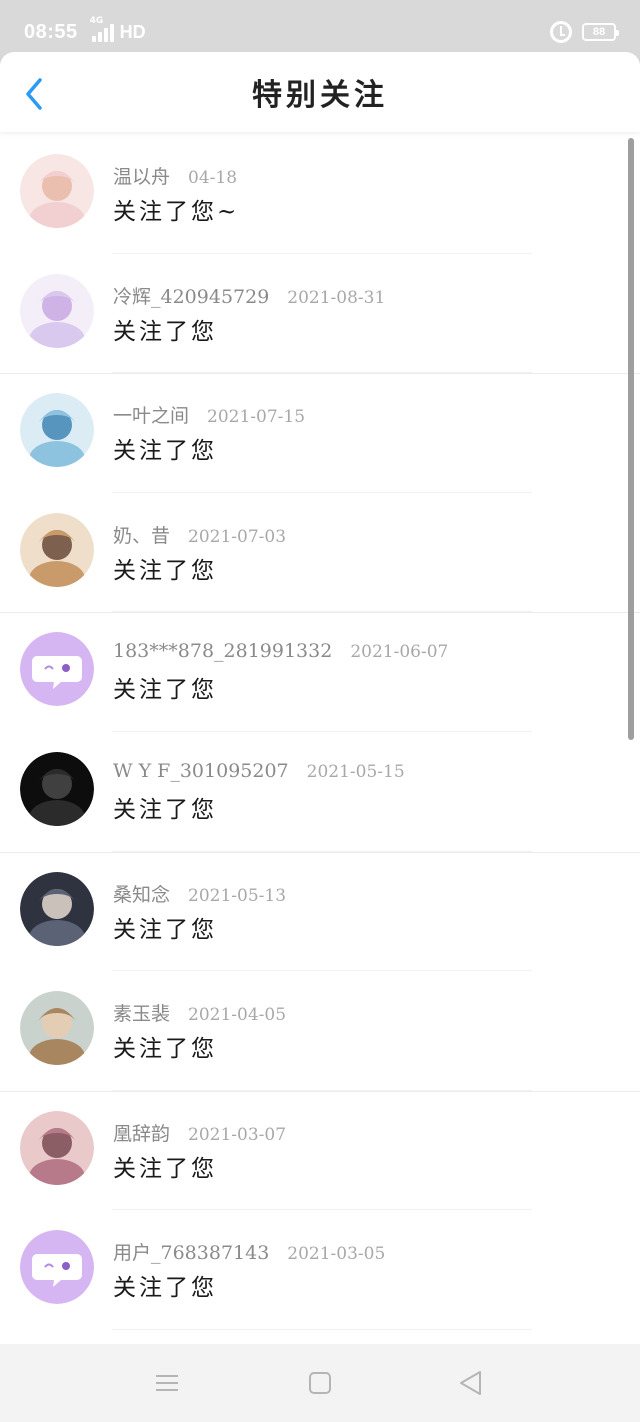 The height and width of the screenshot is (1422, 640). What do you see at coordinates (320, 433) in the screenshot?
I see `list-item: 一叶之间 2021-07-15 关注了您` at bounding box center [320, 433].